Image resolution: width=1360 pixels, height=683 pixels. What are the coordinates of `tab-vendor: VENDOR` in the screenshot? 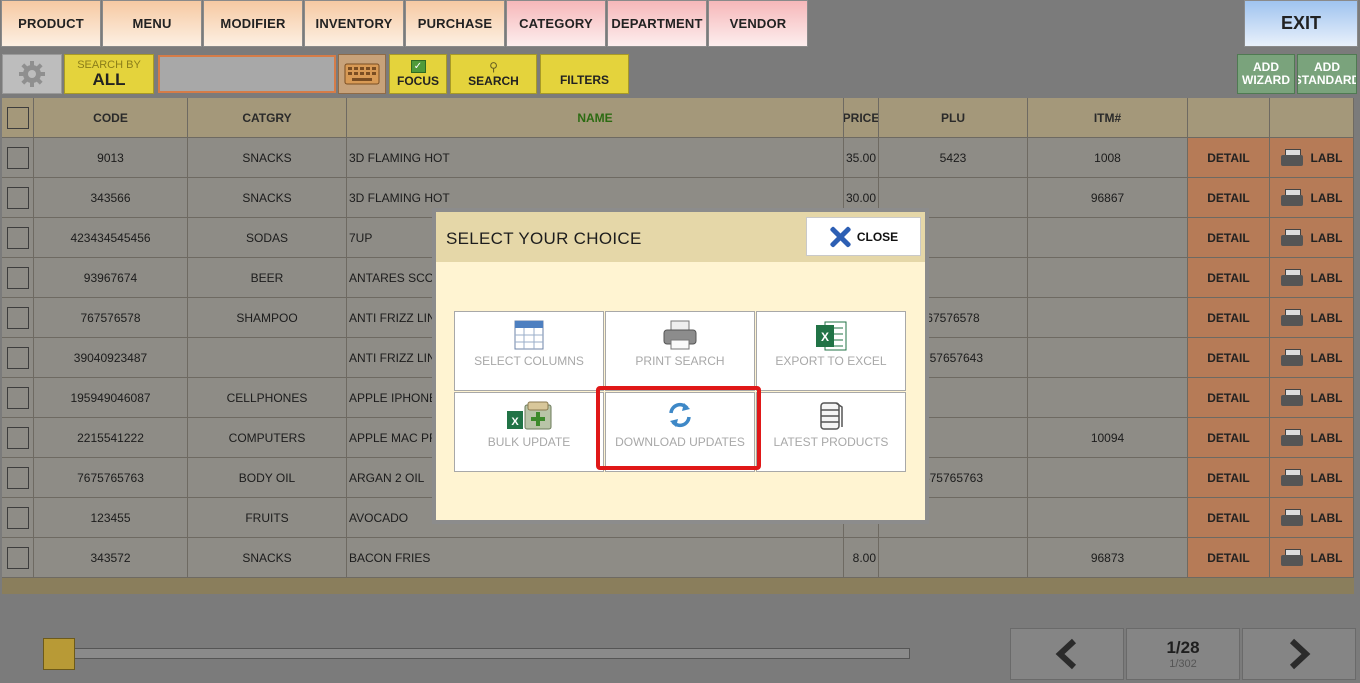 It's located at (758, 23).